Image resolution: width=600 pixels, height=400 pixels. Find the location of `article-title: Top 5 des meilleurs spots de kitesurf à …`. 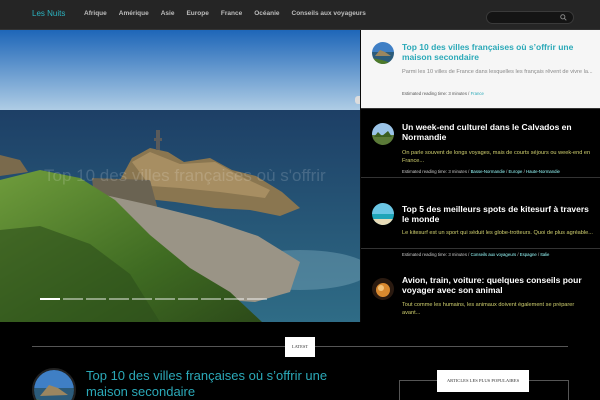

article-title: Top 5 des meilleurs spots de kitesurf à … is located at coordinates (498, 214).